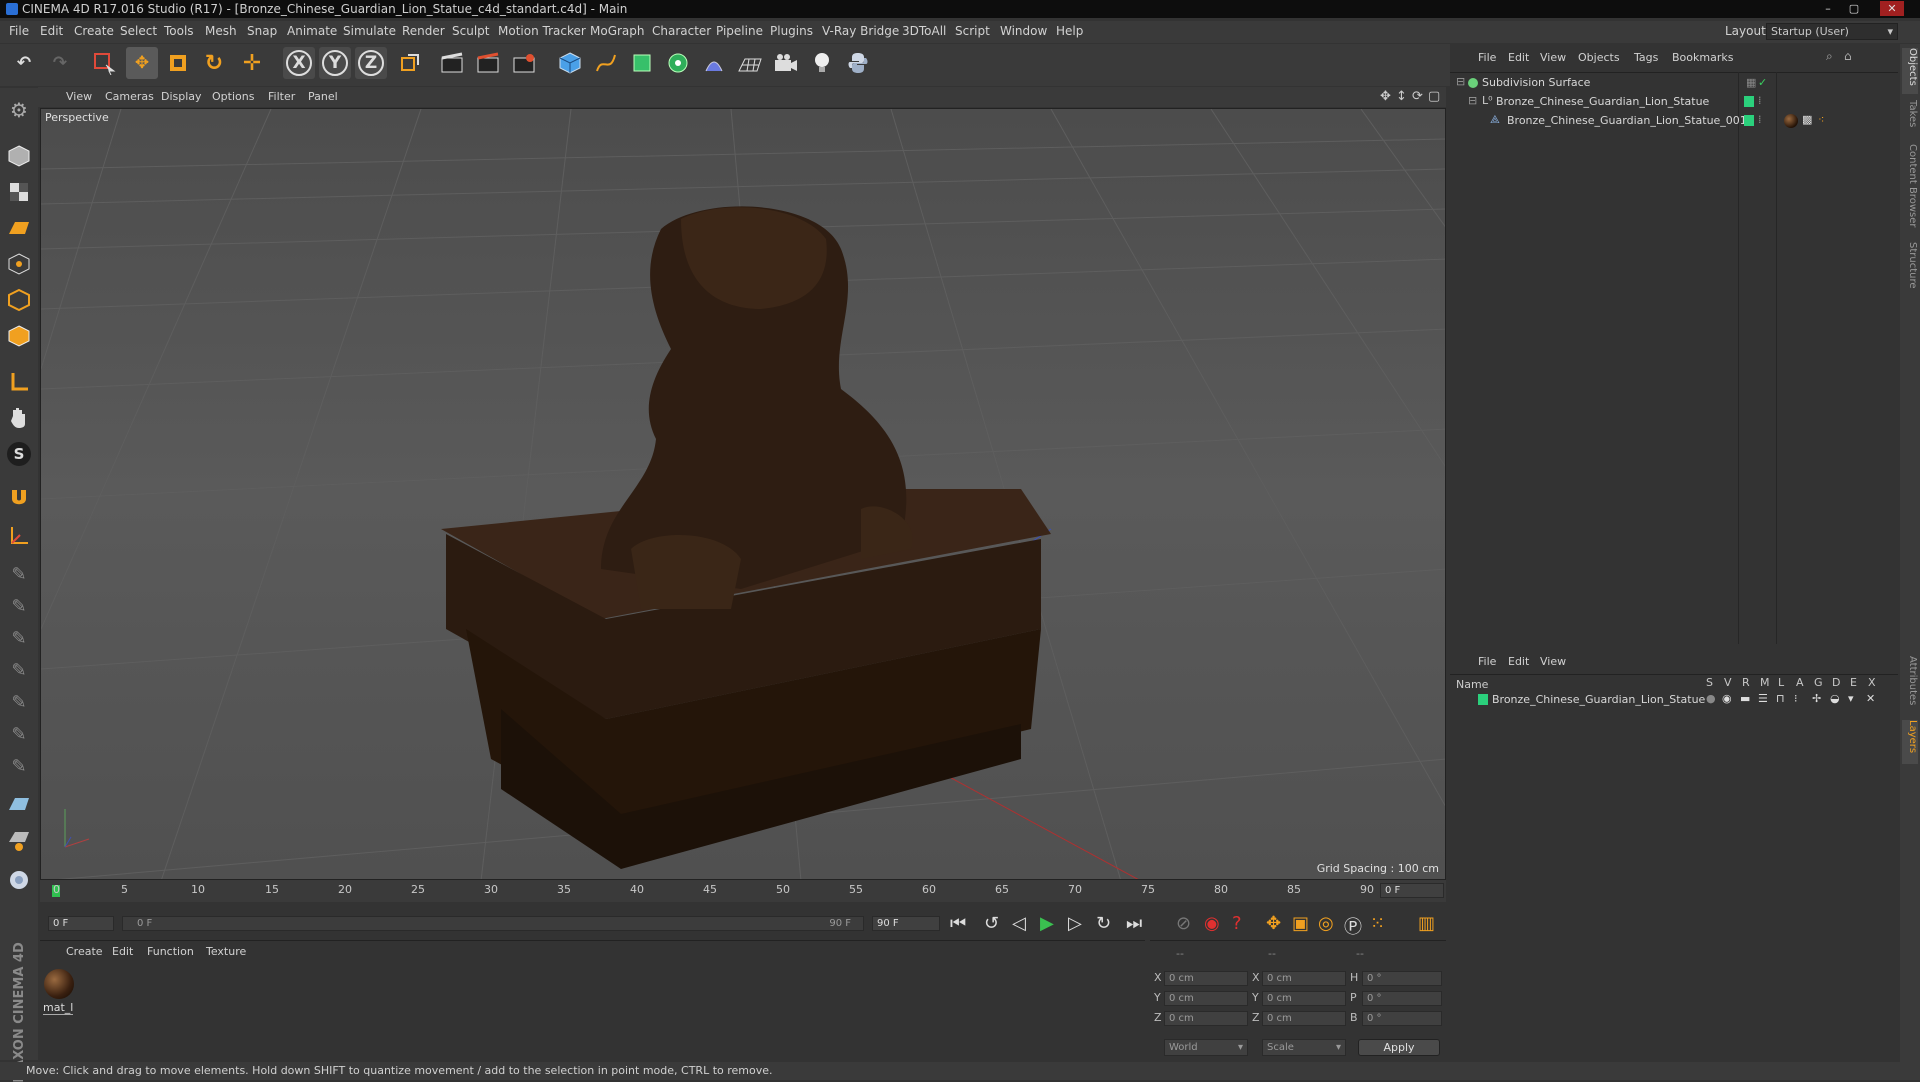  Describe the element at coordinates (312, 31) in the screenshot. I see `menu-animate: Animate` at that location.